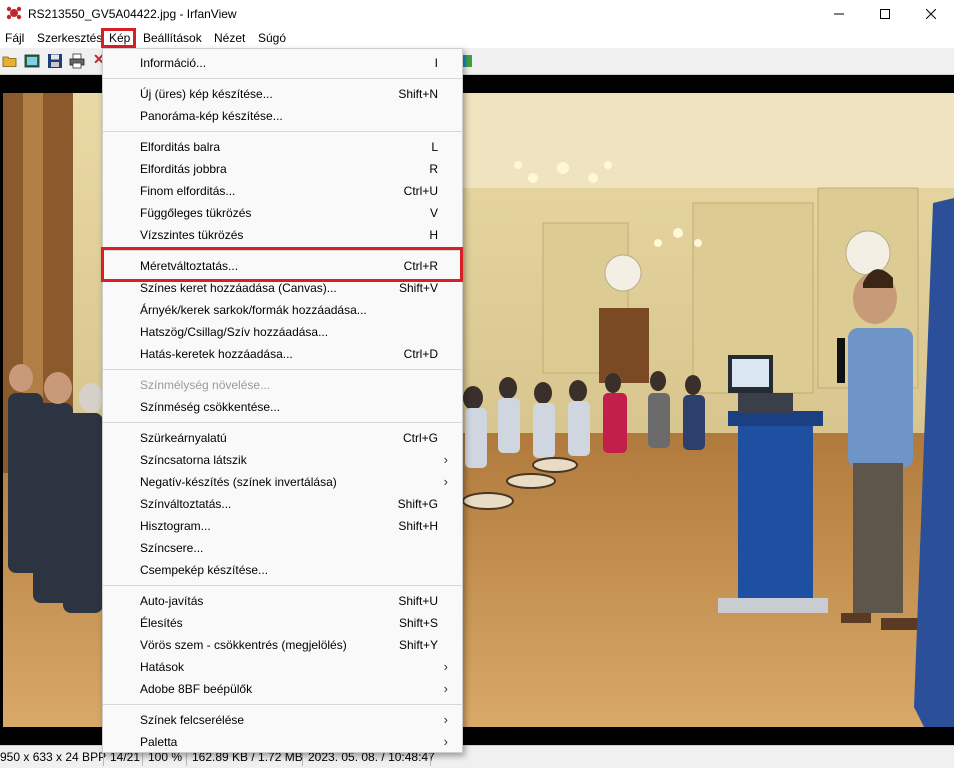  Describe the element at coordinates (55, 61) in the screenshot. I see `save-icon` at that location.